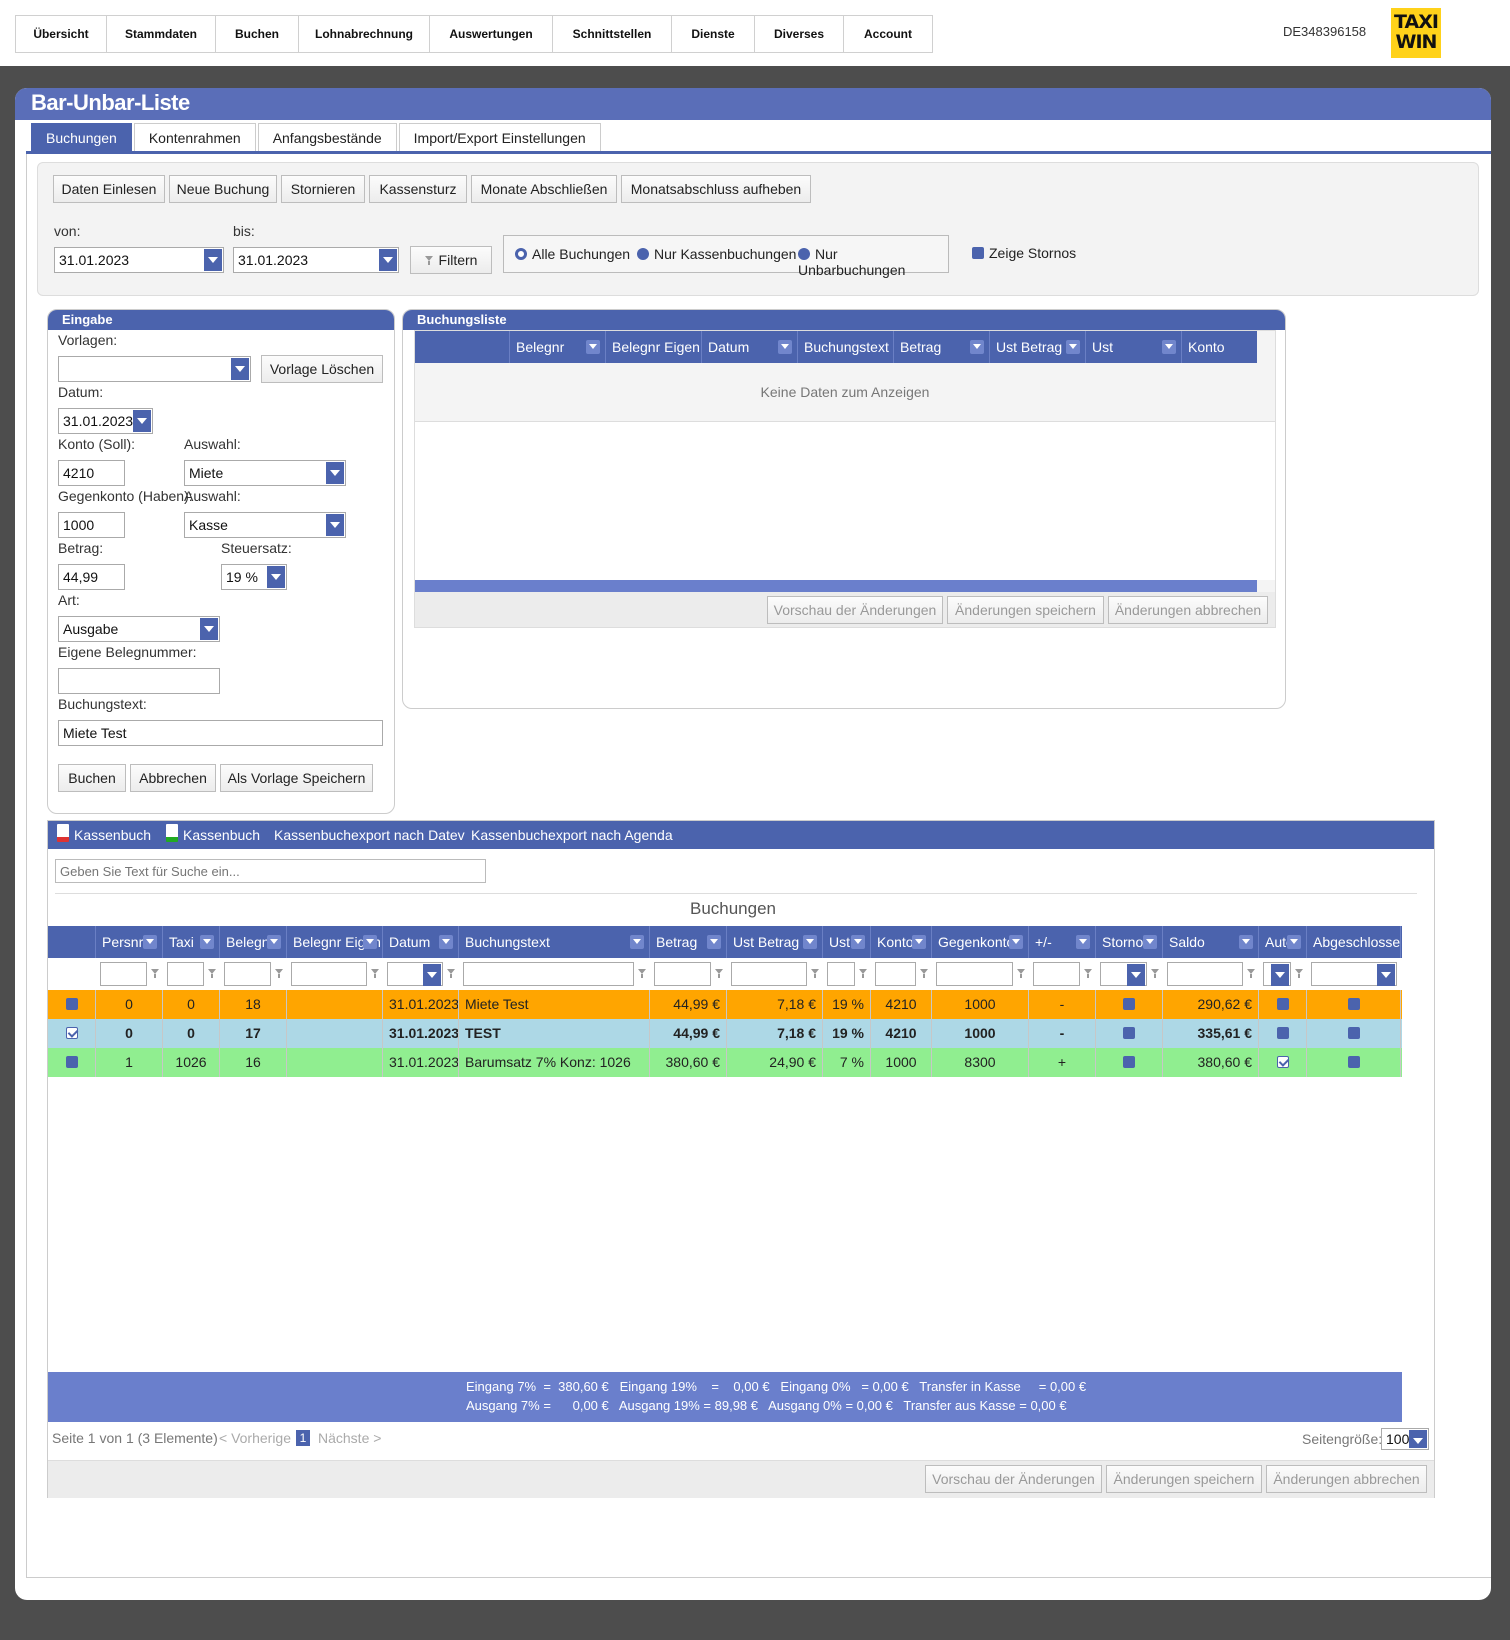 This screenshot has width=1510, height=1640. What do you see at coordinates (548, 974) in the screenshot?
I see `col-buchungstext-filter` at bounding box center [548, 974].